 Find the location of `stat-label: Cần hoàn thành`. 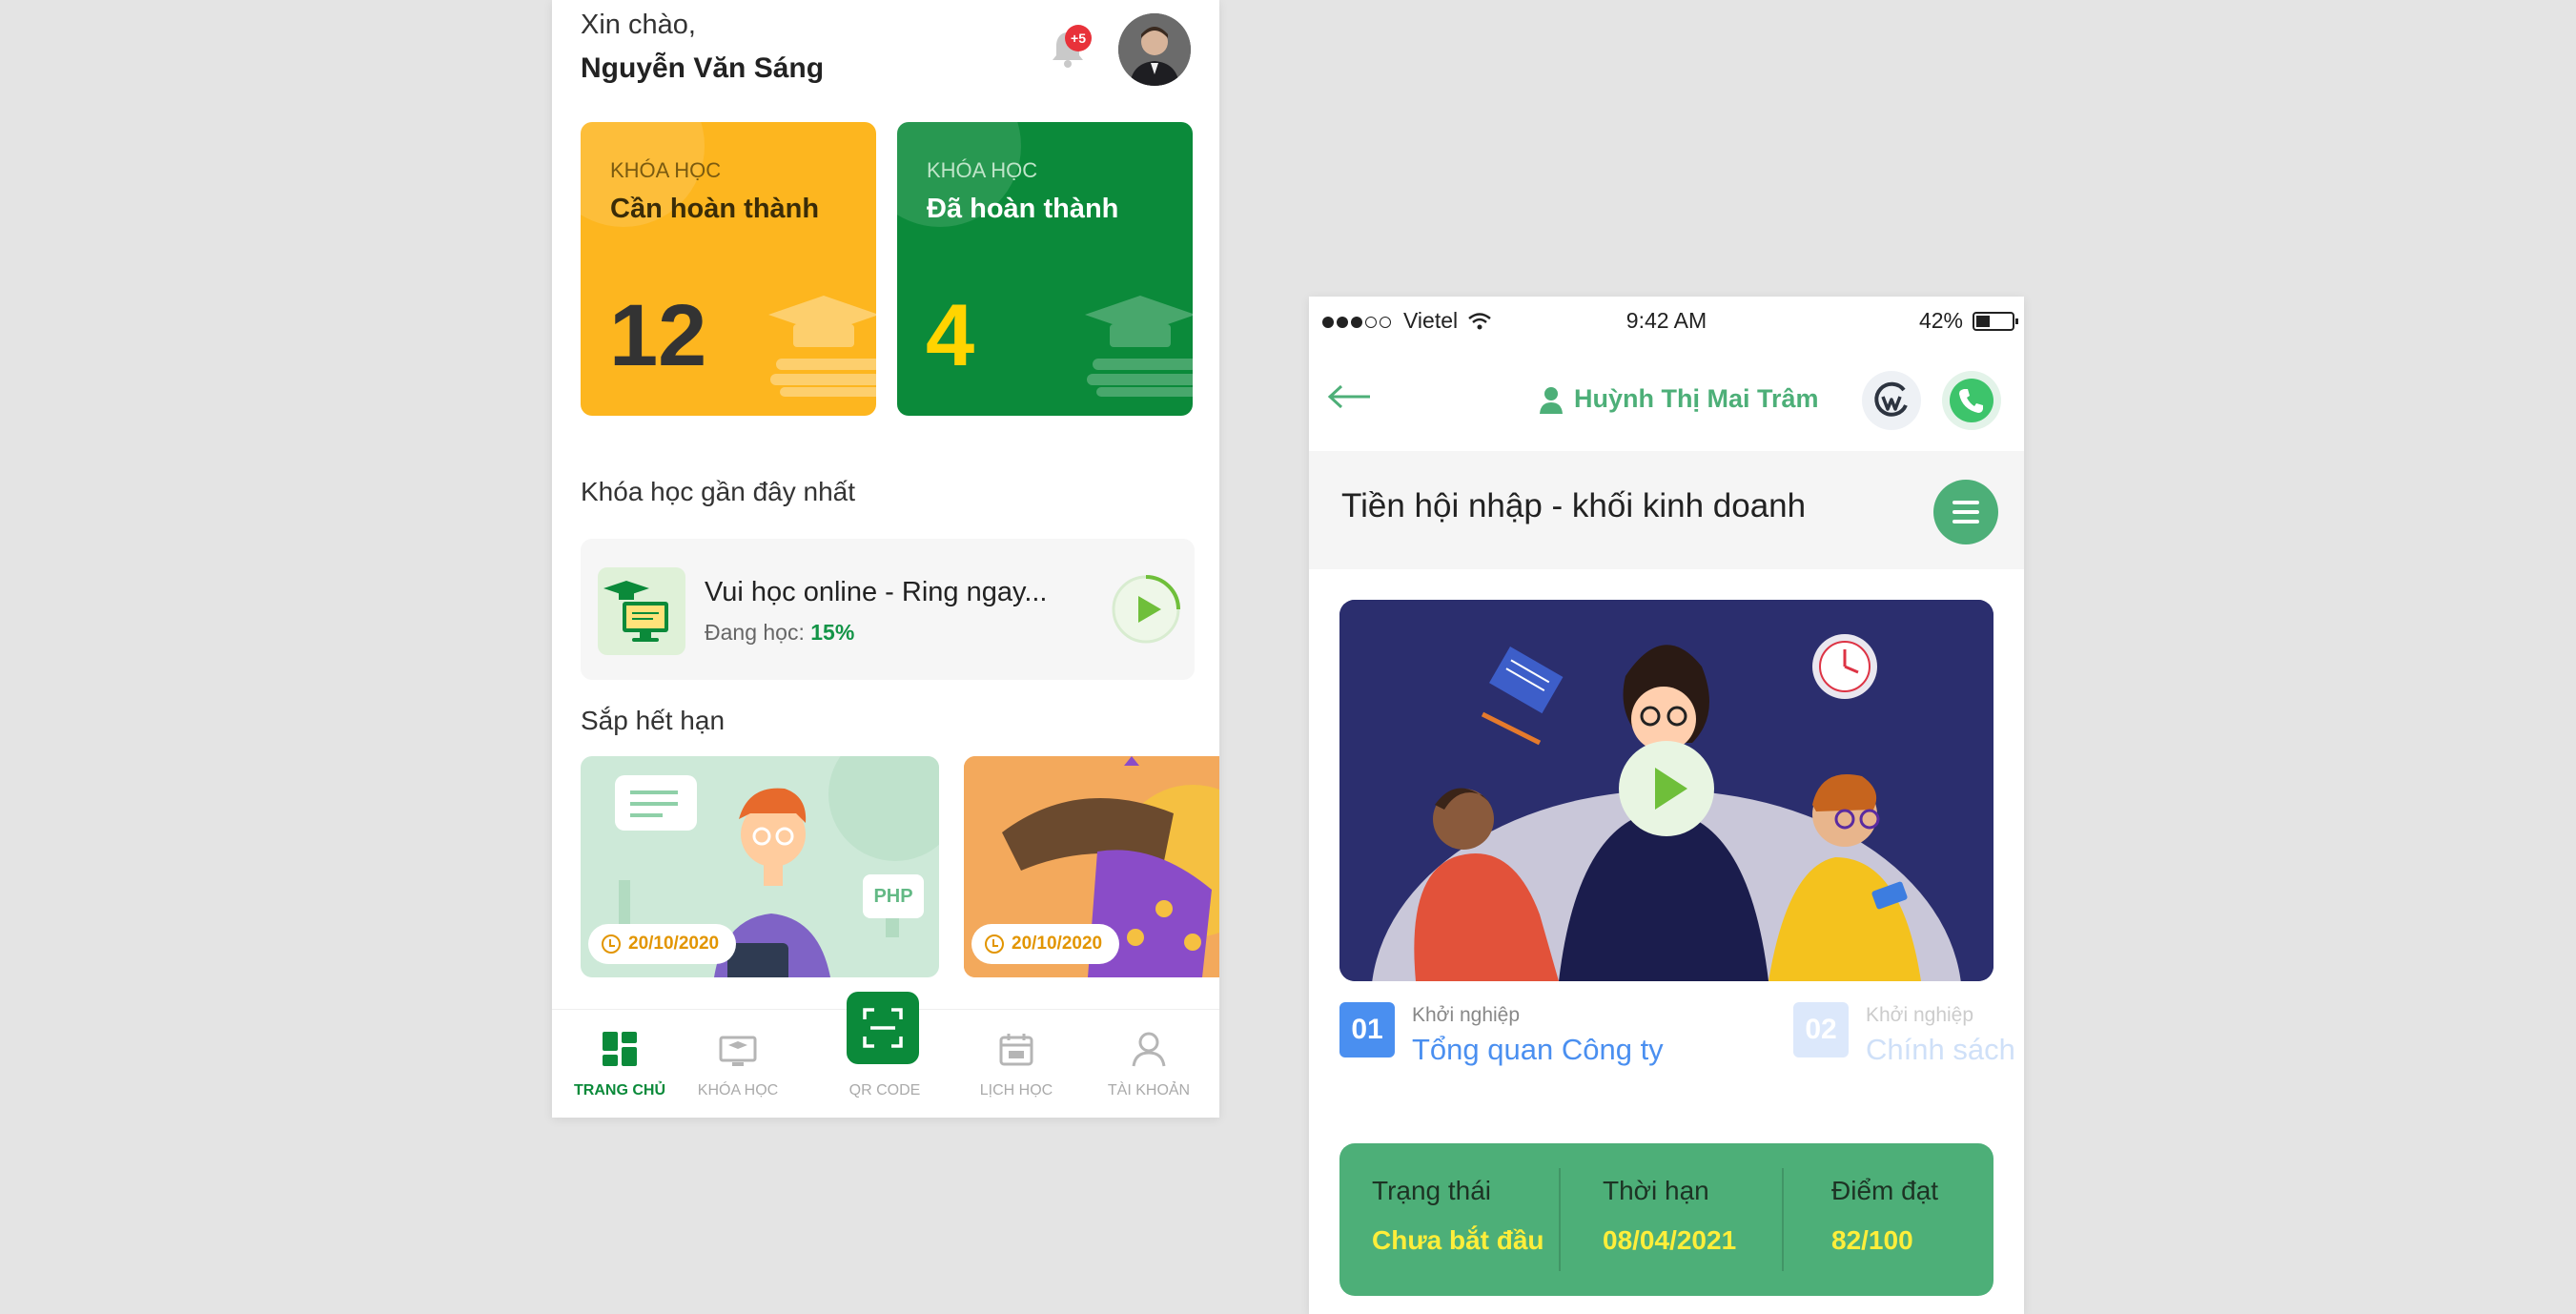

stat-label: Cần hoàn thành is located at coordinates (715, 209).